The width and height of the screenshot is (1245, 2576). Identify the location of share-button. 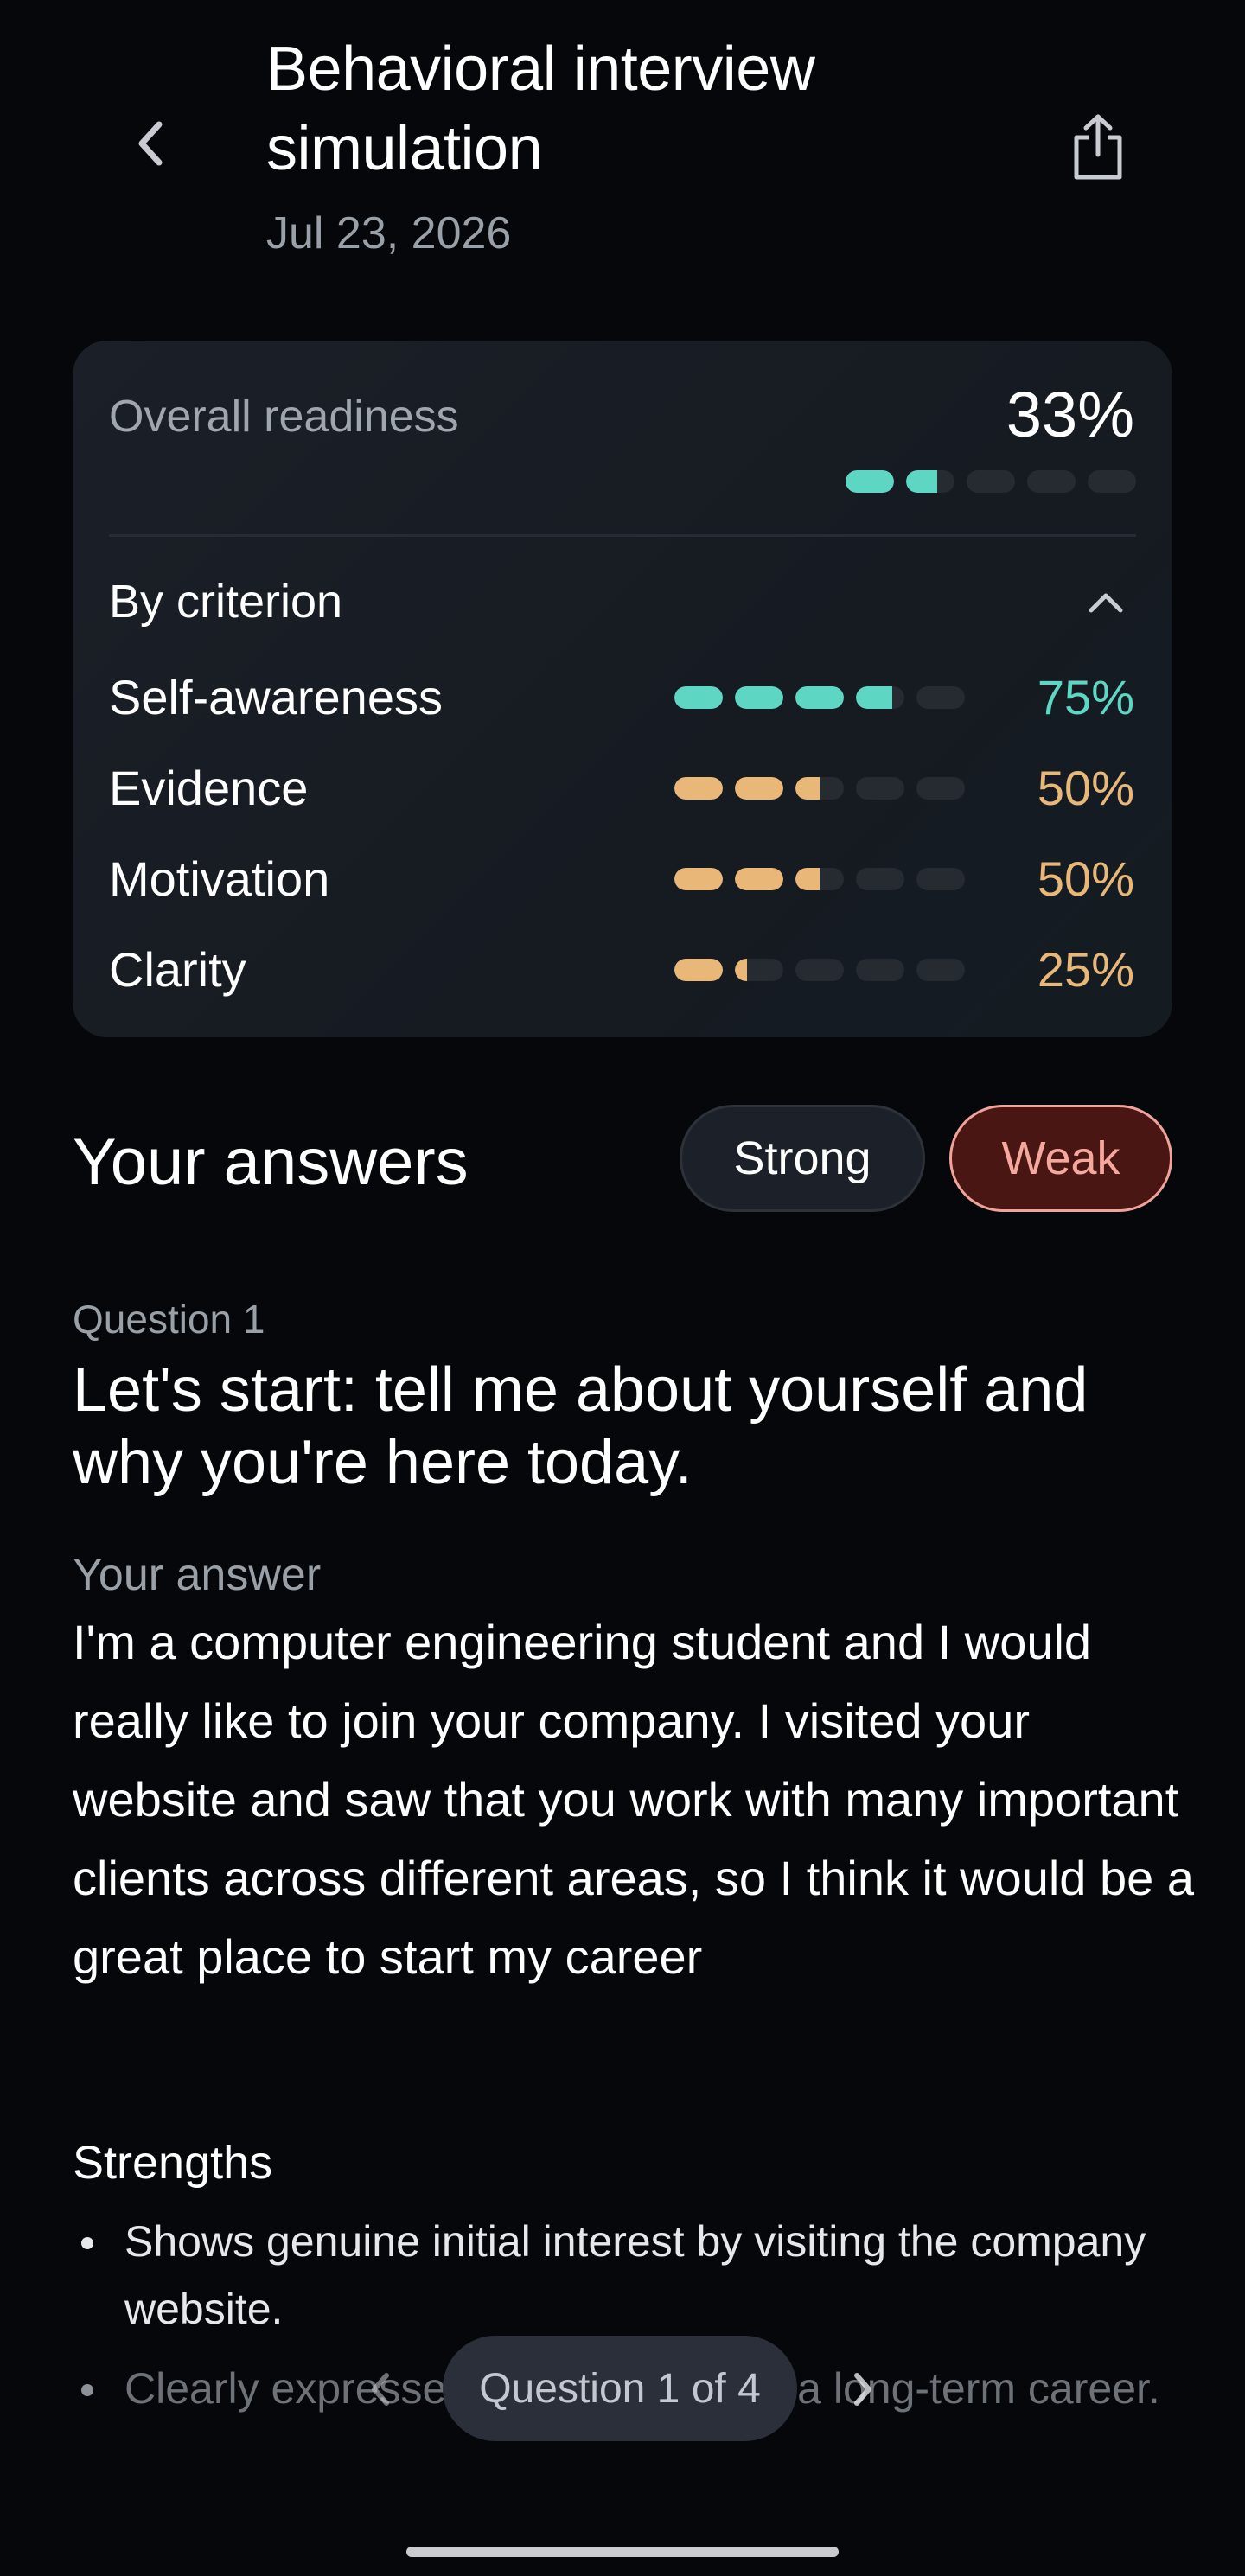
(1098, 147).